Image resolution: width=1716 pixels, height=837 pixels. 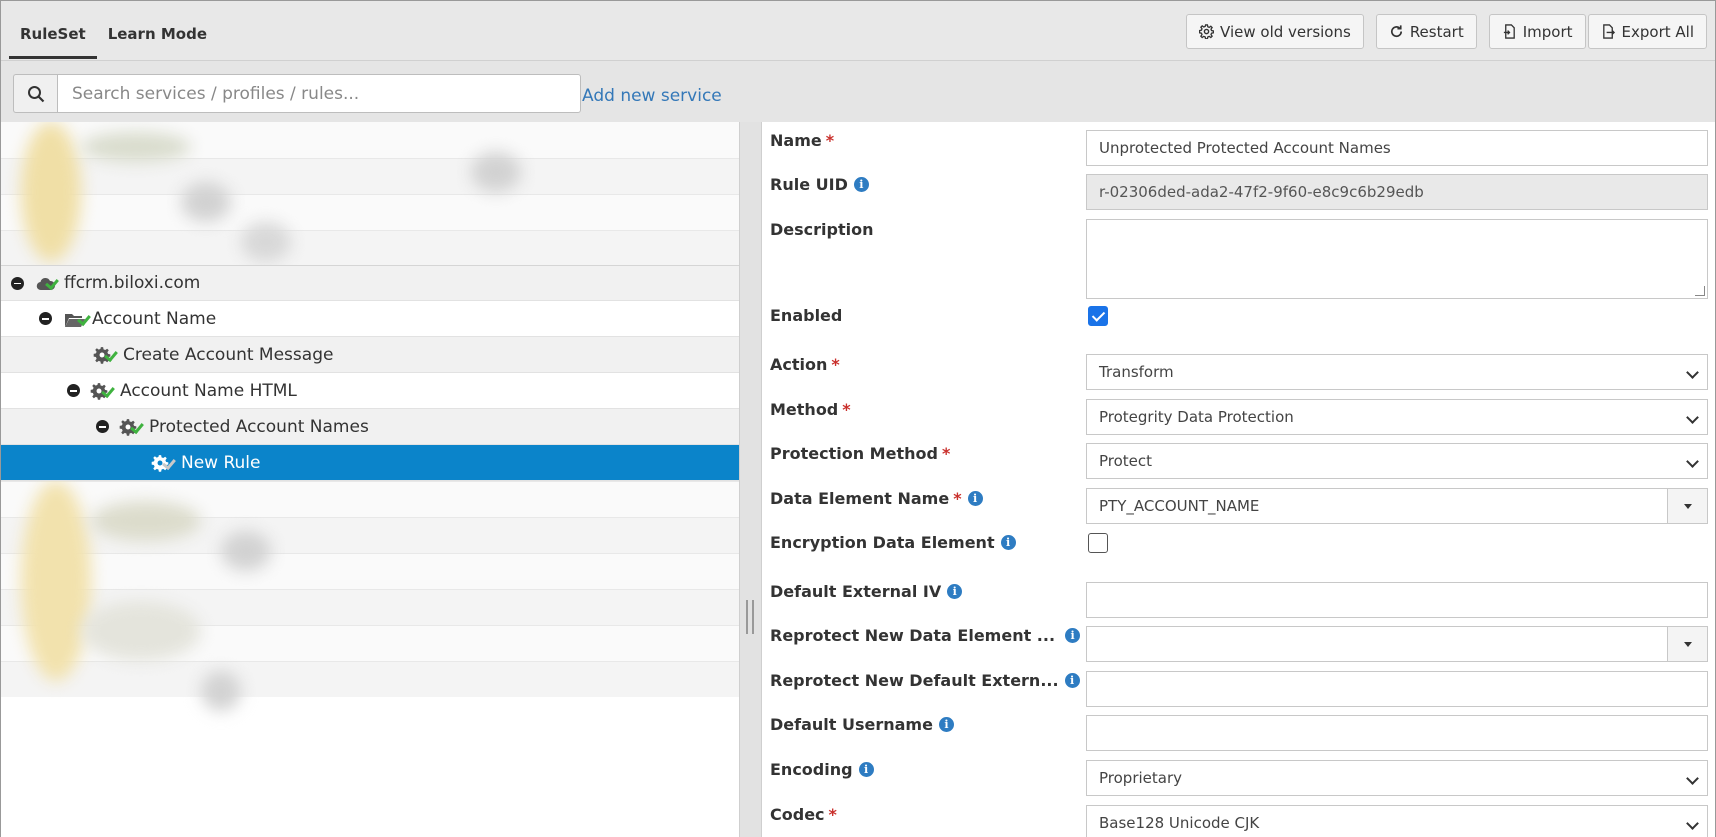 I want to click on tree-item-rule: Protected Account Names, so click(x=370, y=427).